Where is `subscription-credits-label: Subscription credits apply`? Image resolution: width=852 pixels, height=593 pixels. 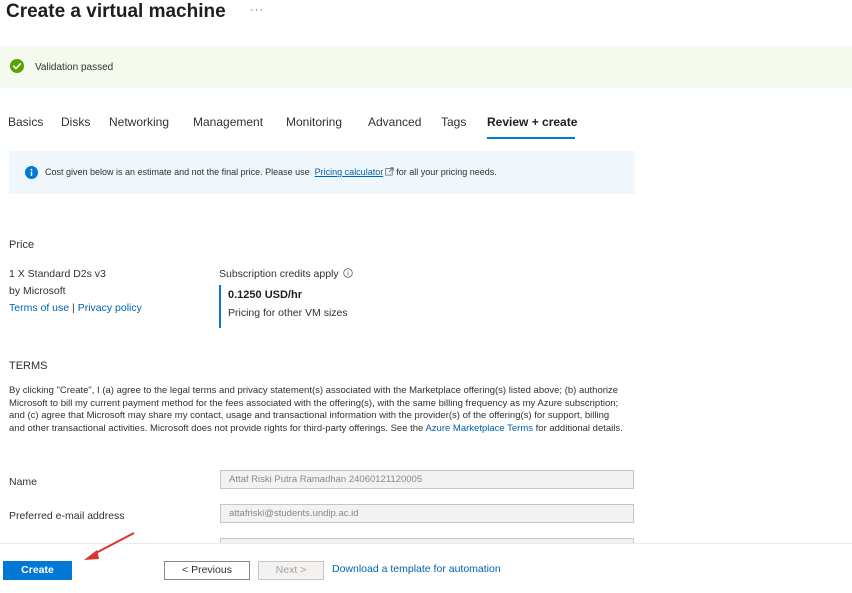
subscription-credits-label: Subscription credits apply is located at coordinates (279, 274).